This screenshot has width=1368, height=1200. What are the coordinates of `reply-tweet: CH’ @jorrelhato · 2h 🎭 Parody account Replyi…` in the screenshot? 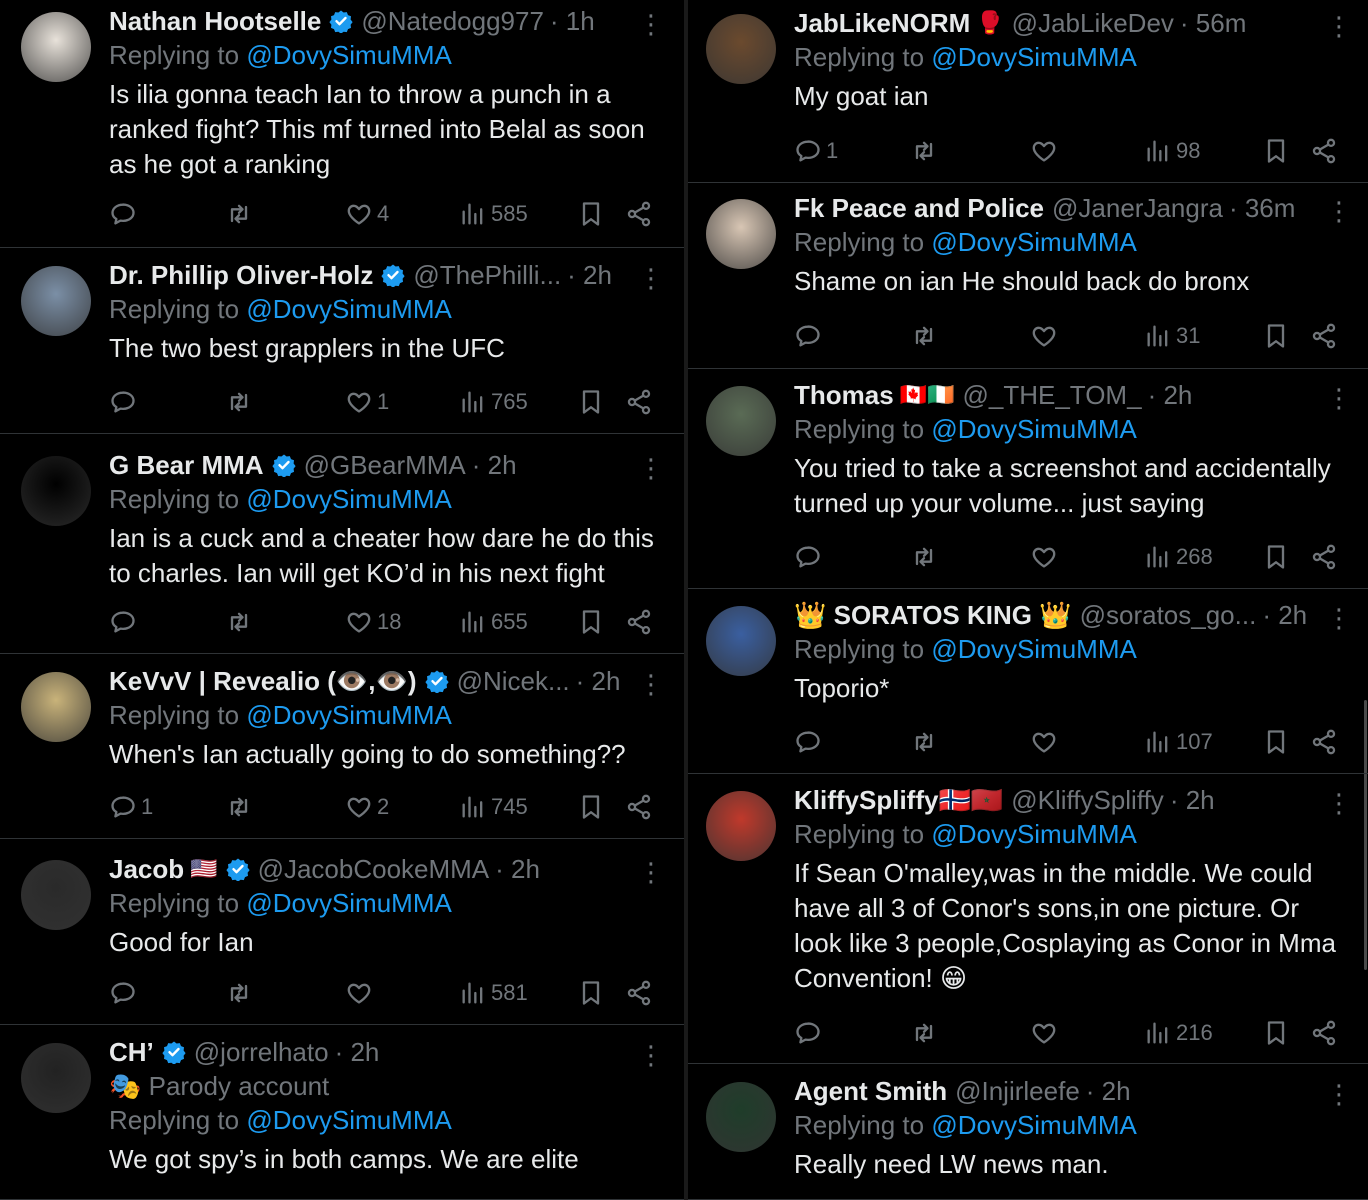 It's located at (342, 1112).